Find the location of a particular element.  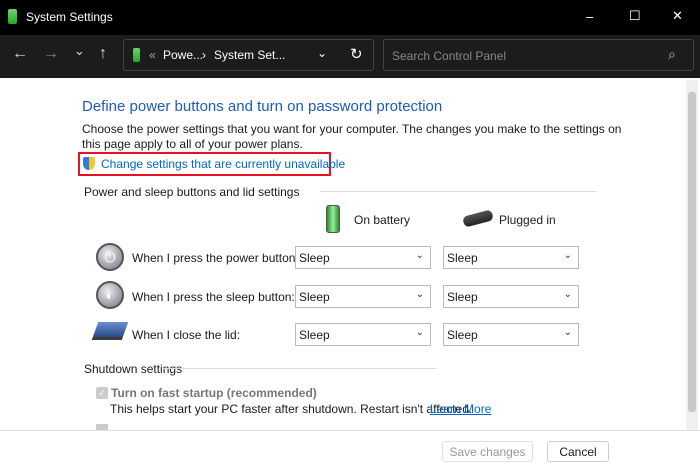

title-bar: System Settings – ☐ ✕ is located at coordinates (350, 17).